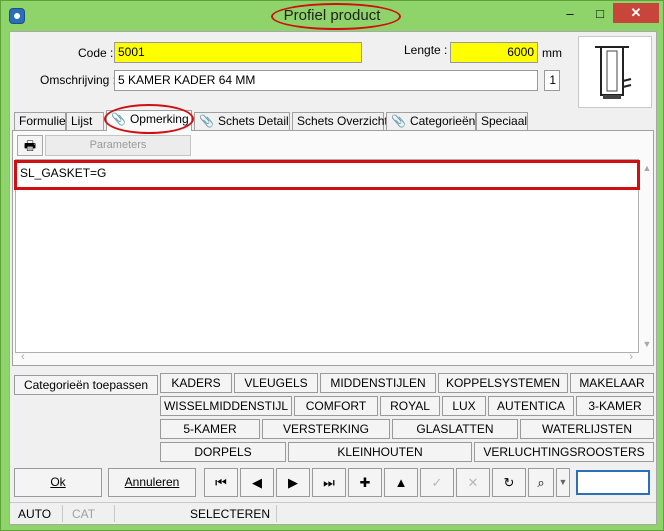 This screenshot has height=531, width=664. I want to click on scroll-right-icon: ›, so click(631, 357).